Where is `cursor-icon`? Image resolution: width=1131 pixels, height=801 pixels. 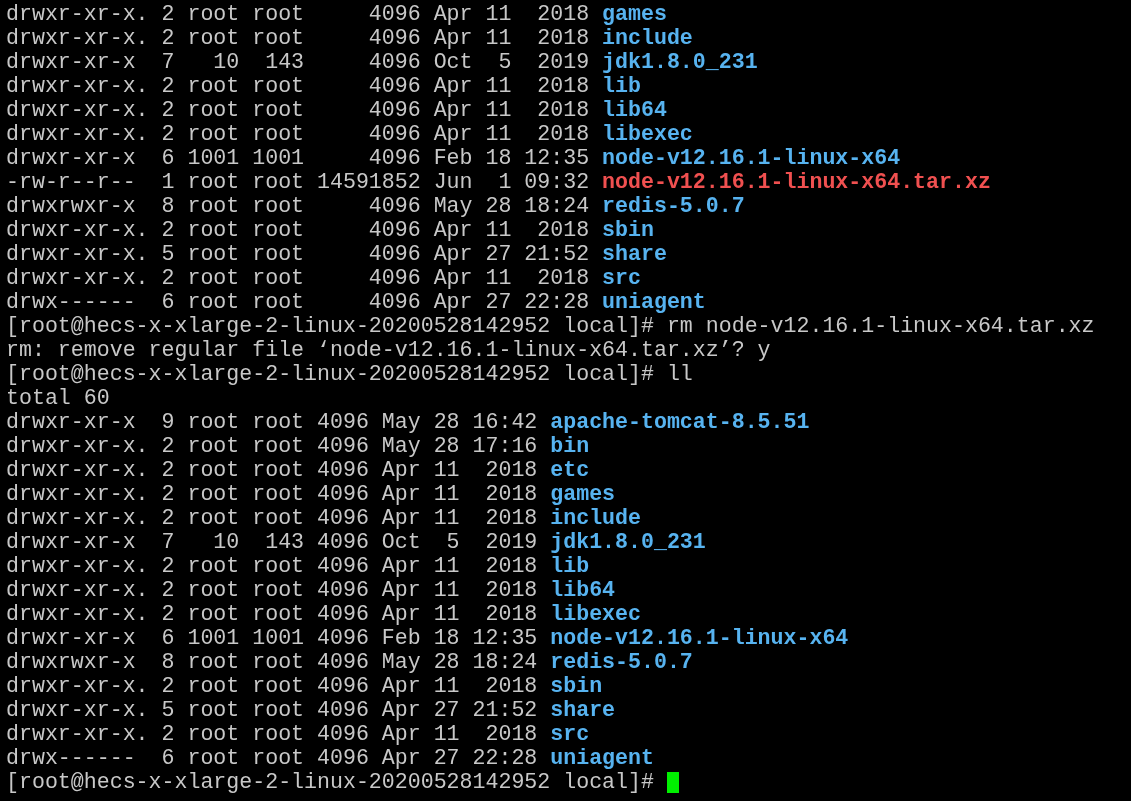
cursor-icon is located at coordinates (672, 782).